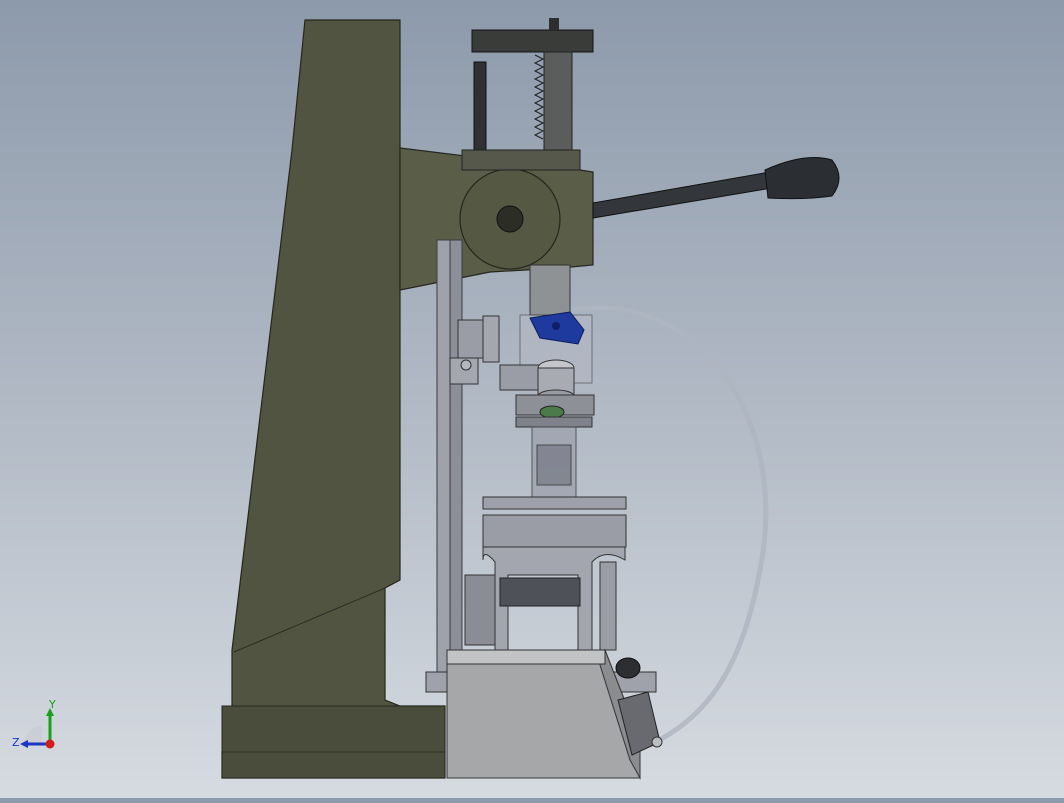 The width and height of the screenshot is (1064, 803). Describe the element at coordinates (16, 742) in the screenshot. I see `triad-z-label: Z` at that location.